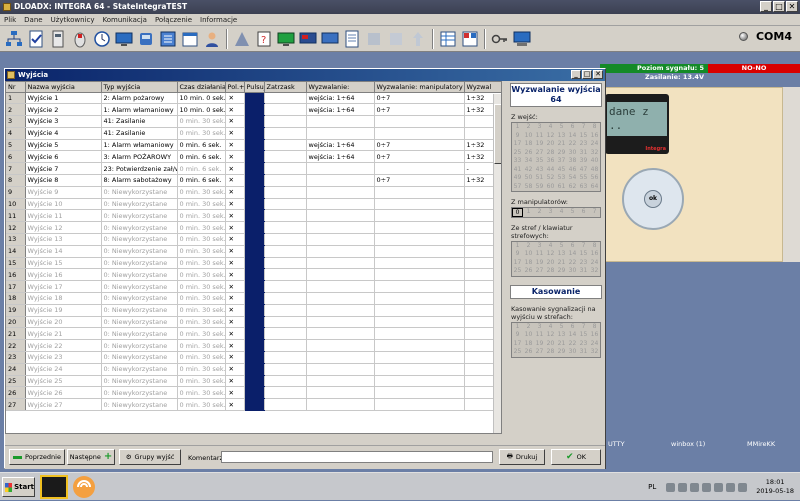 This screenshot has height=501, width=800. I want to click on column-header: Pulsuj., so click(254, 87).